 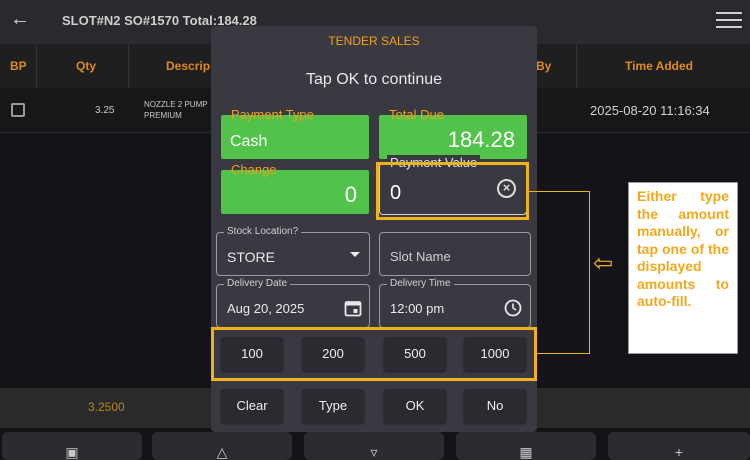 What do you see at coordinates (257, 283) in the screenshot?
I see `delivery-date-label: Delivery Date` at bounding box center [257, 283].